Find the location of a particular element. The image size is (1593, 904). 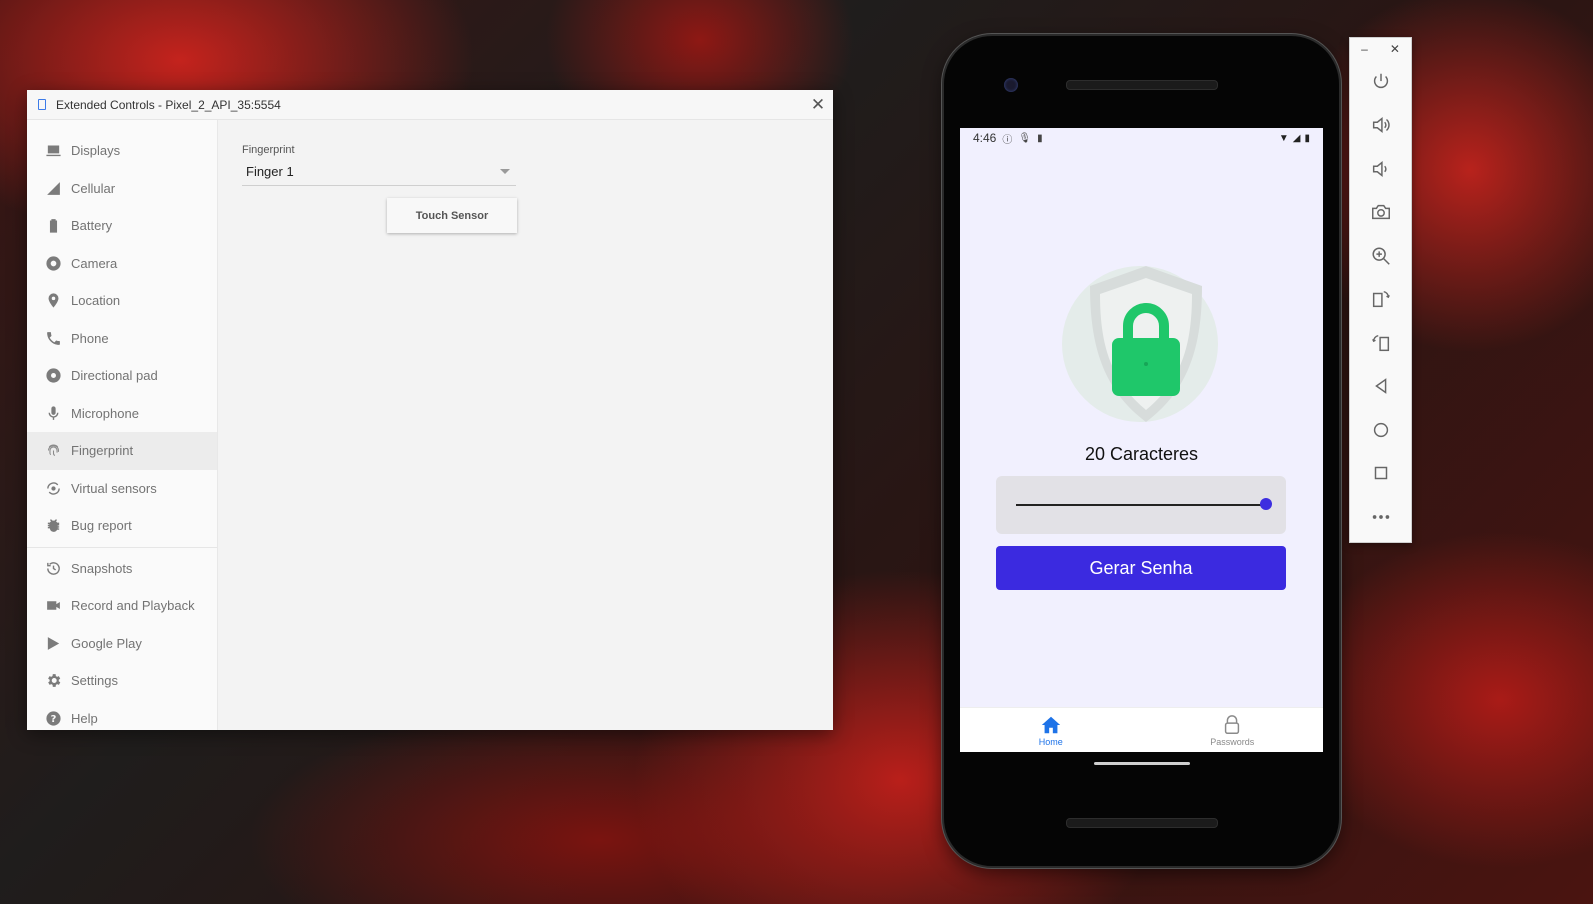

info-icon: ⓘ is located at coordinates (1007, 140).